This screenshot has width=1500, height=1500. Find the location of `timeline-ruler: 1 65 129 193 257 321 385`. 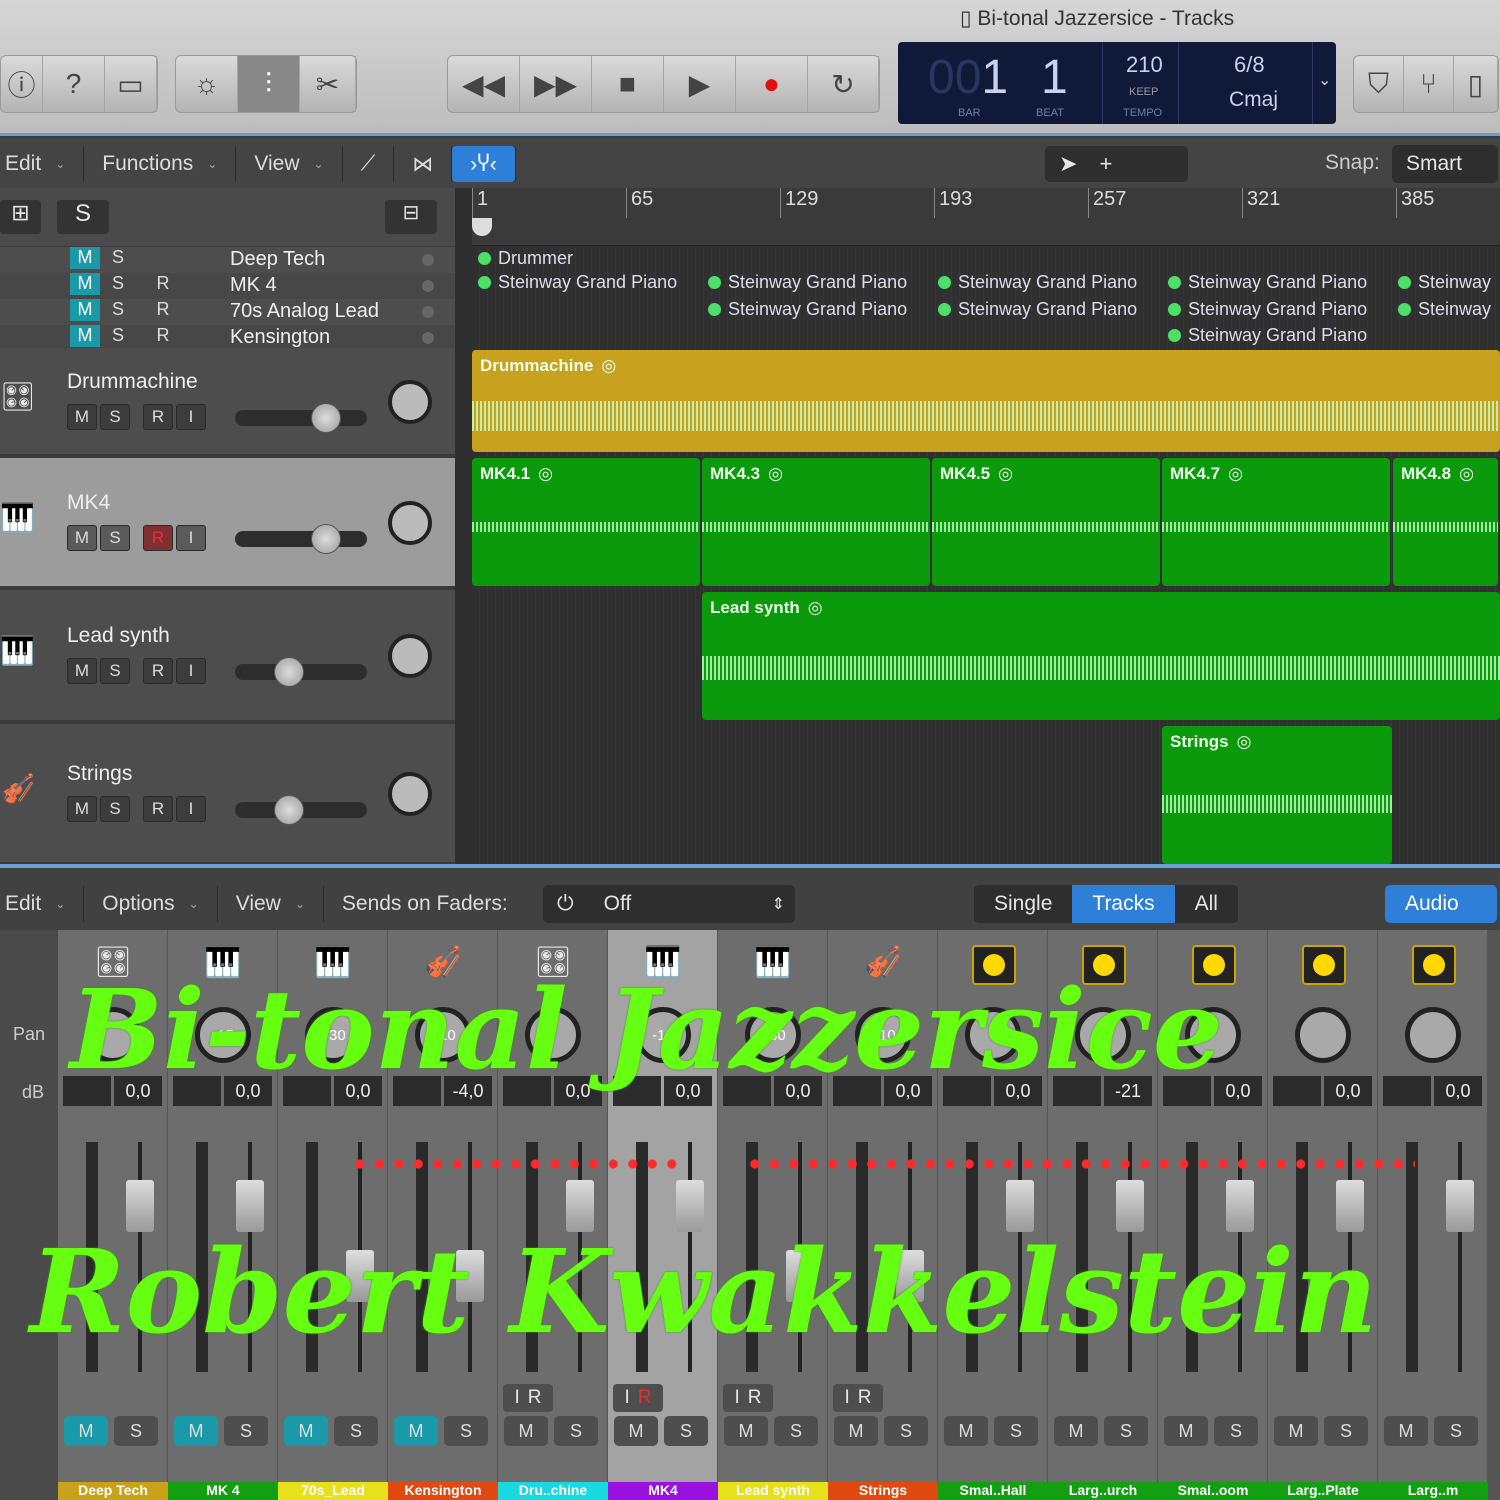

timeline-ruler: 1 65 129 193 257 321 385 is located at coordinates (986, 217).